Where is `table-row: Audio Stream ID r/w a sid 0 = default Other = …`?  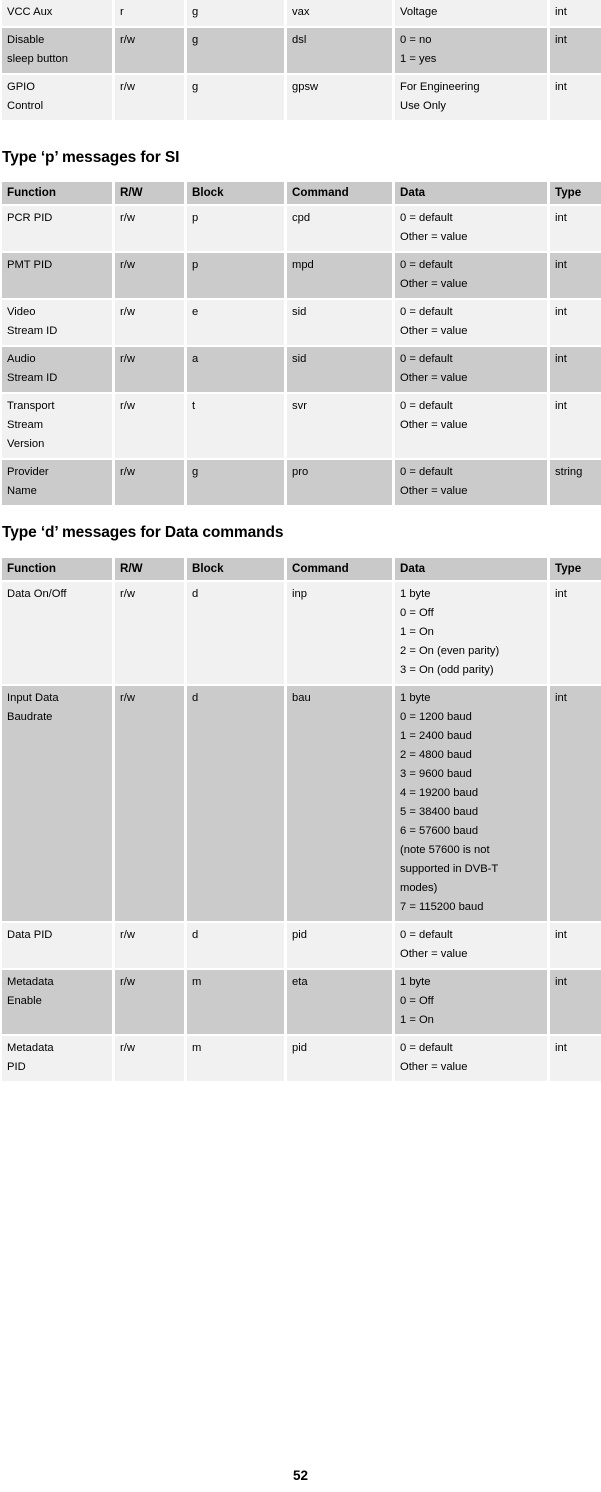 table-row: Audio Stream ID r/w a sid 0 = default Other = … is located at coordinates (301, 369).